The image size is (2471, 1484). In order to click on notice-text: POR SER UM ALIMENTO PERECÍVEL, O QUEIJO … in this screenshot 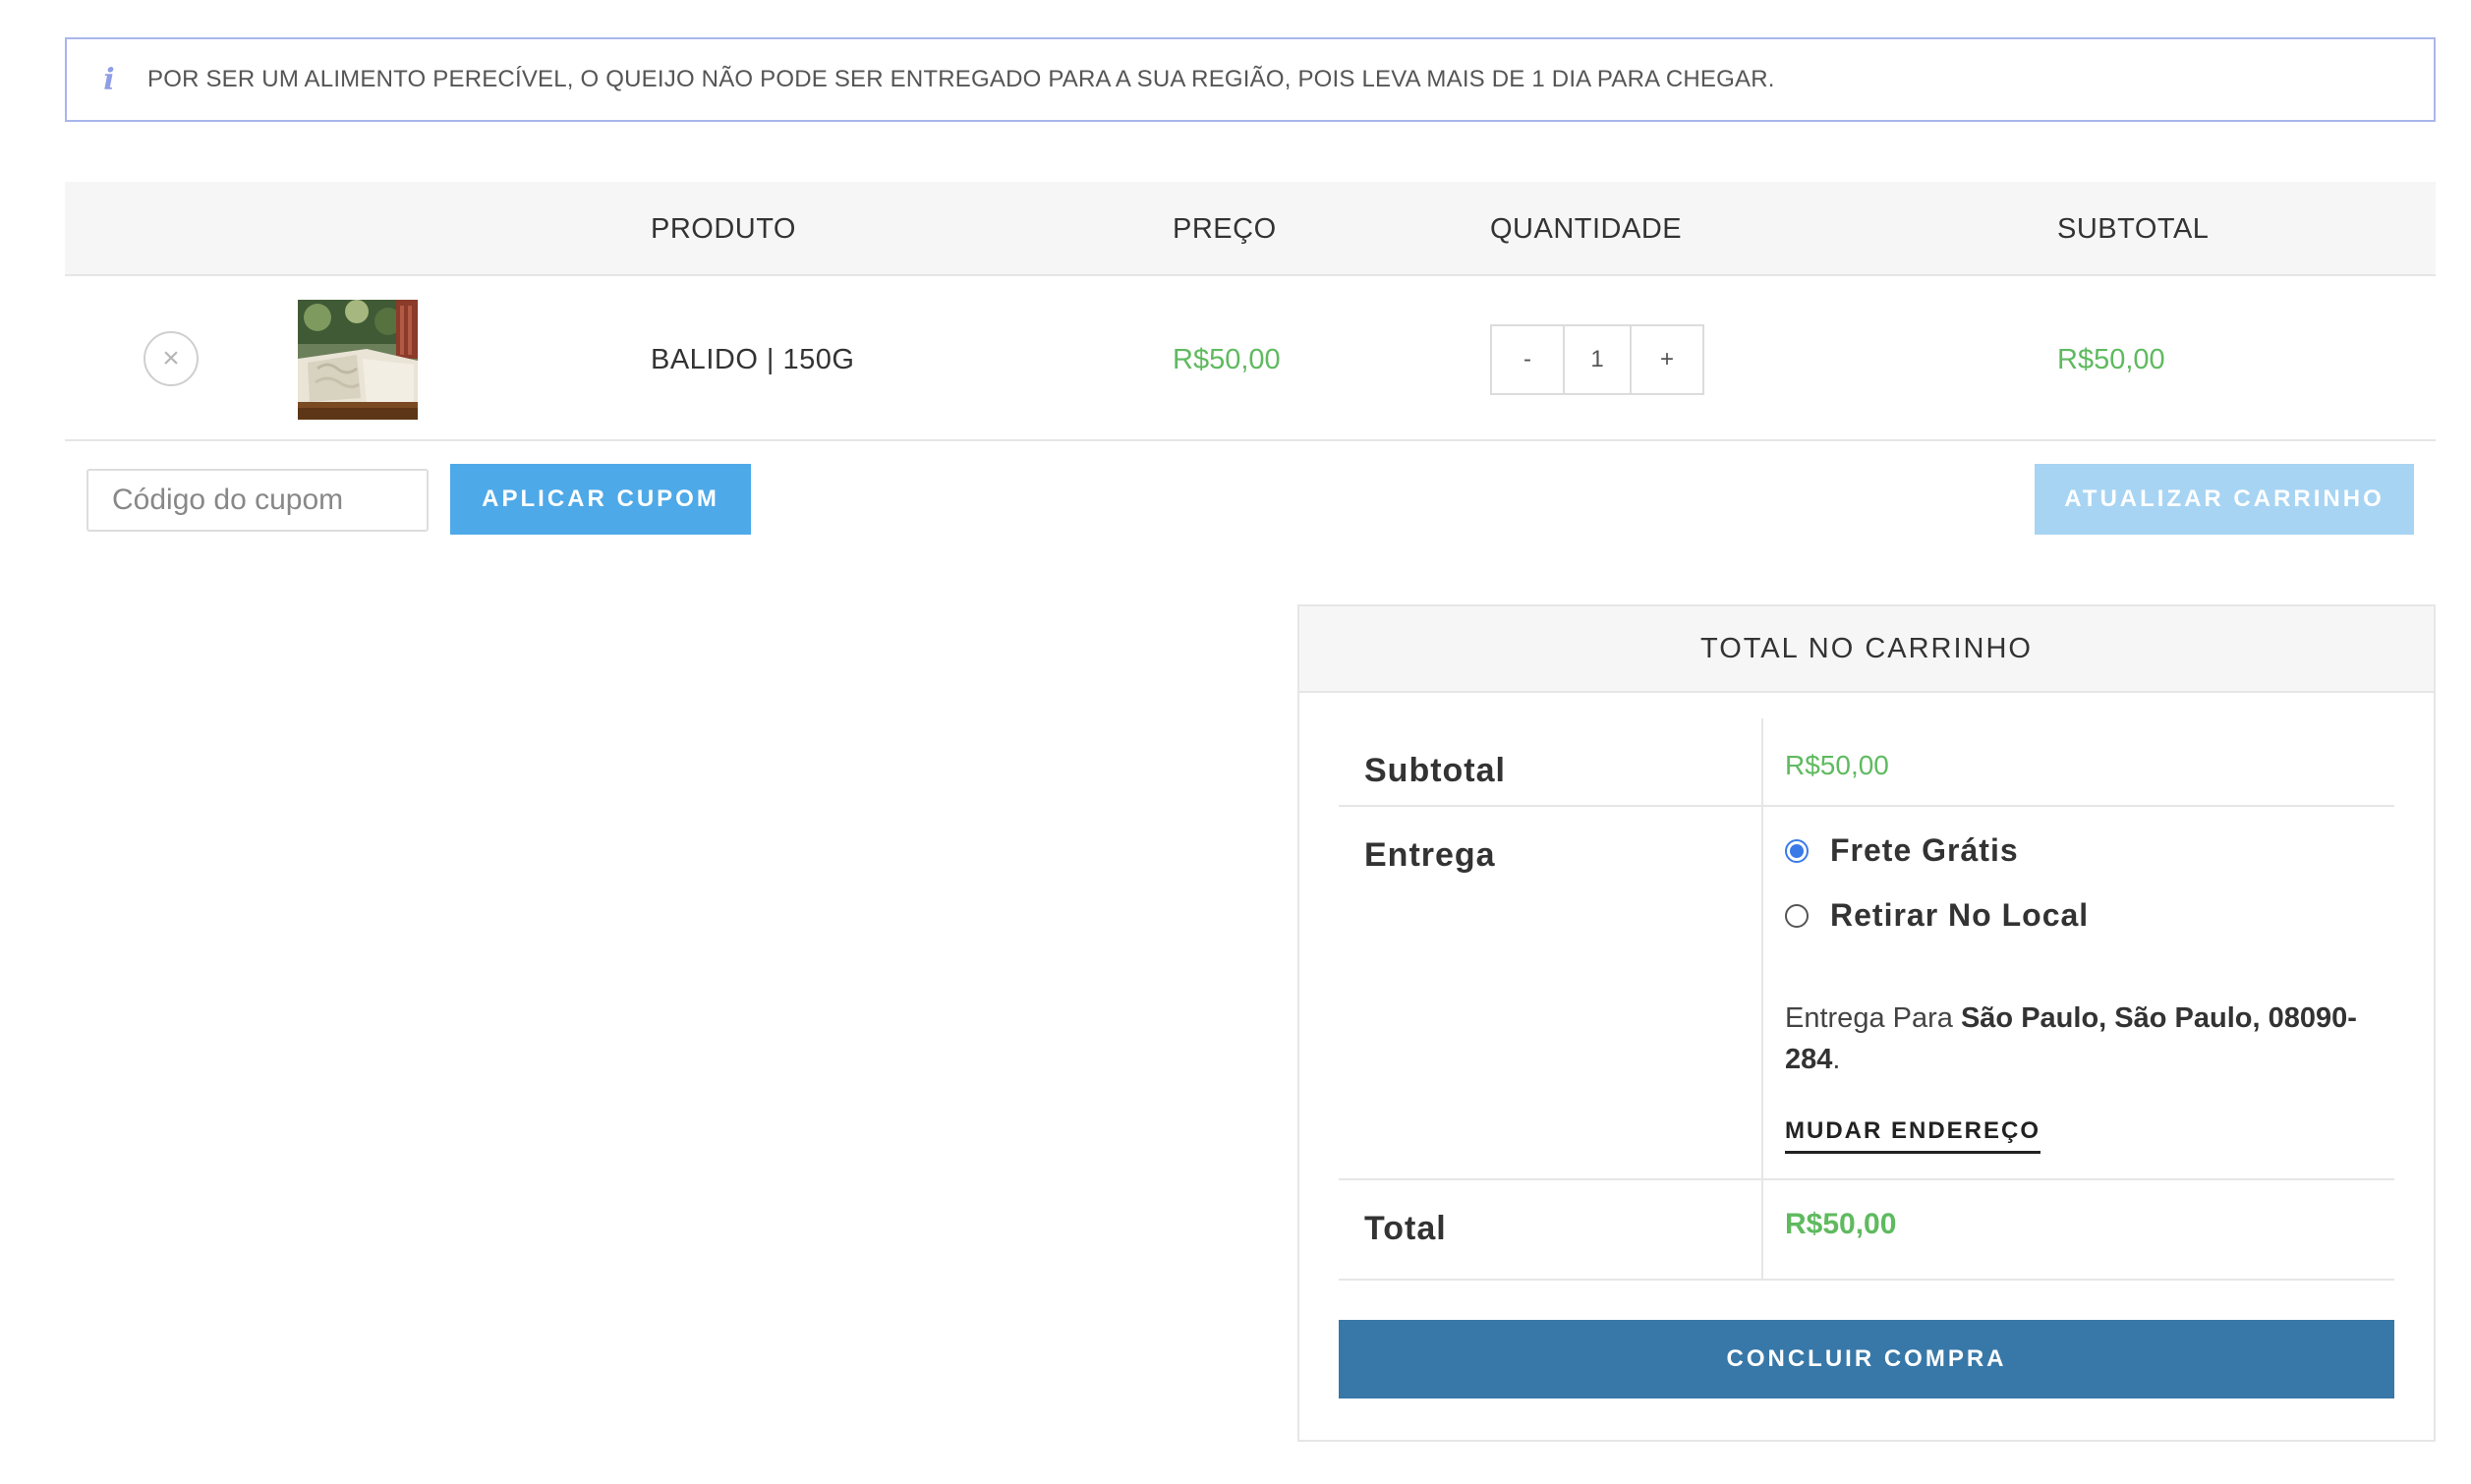, I will do `click(961, 79)`.